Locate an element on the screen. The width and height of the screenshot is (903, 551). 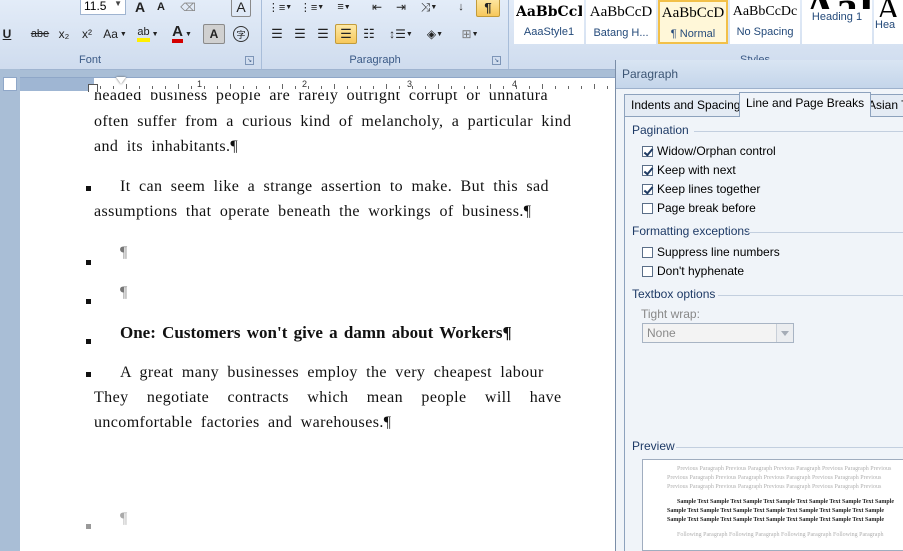
list-bullet is located at coordinates (88, 341).